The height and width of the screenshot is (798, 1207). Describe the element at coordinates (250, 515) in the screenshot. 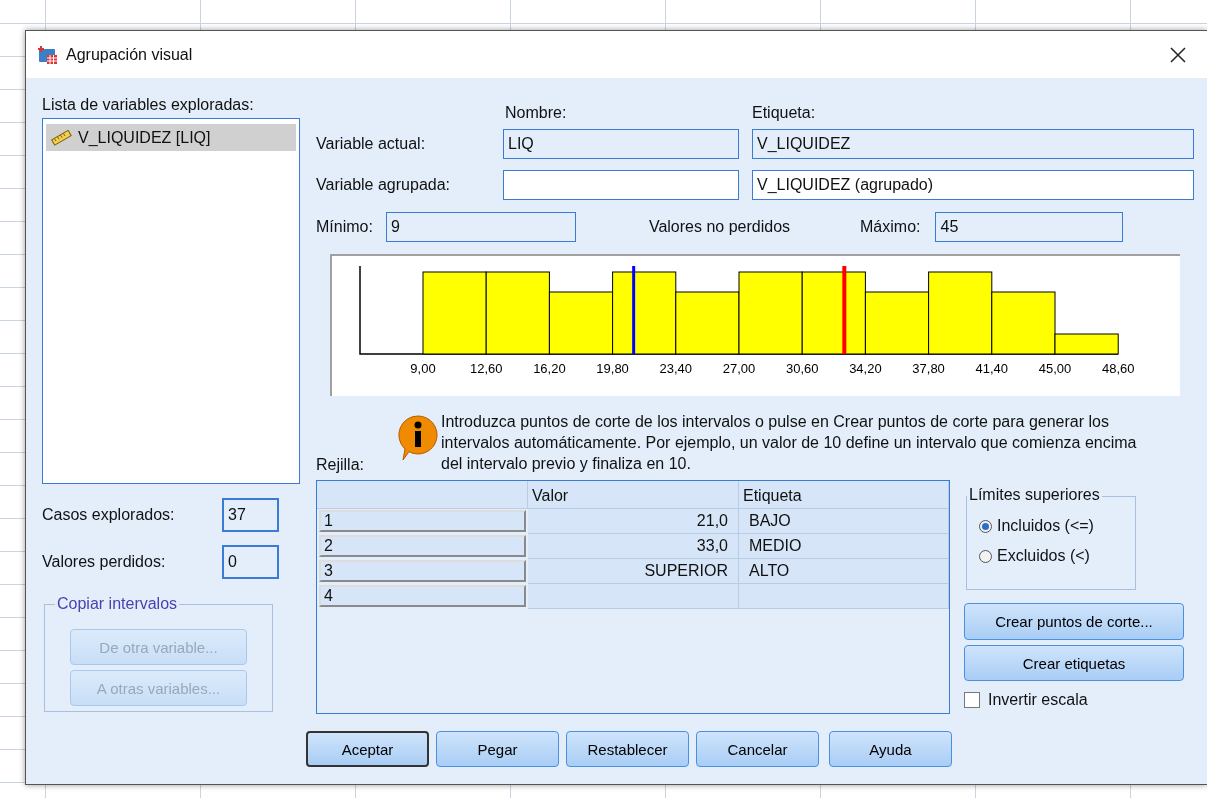

I see `value-field: 37` at that location.